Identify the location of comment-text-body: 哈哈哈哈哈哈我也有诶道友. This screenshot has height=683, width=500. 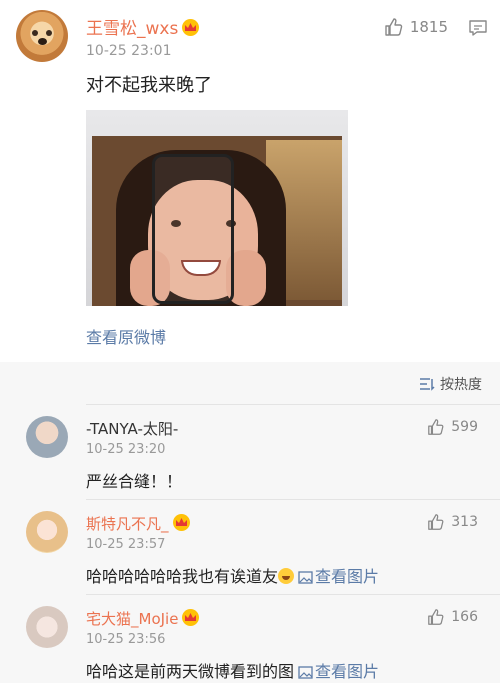
(182, 576).